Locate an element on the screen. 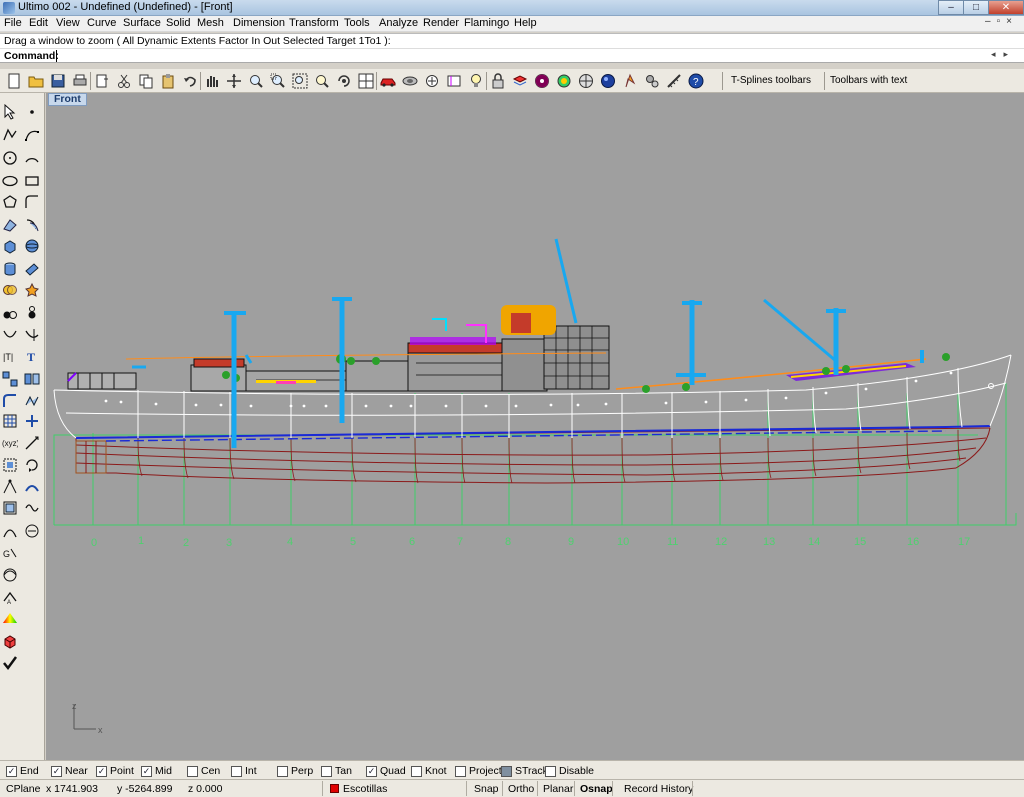 Image resolution: width=1024 pixels, height=797 pixels. cut-icon is located at coordinates (124, 81).